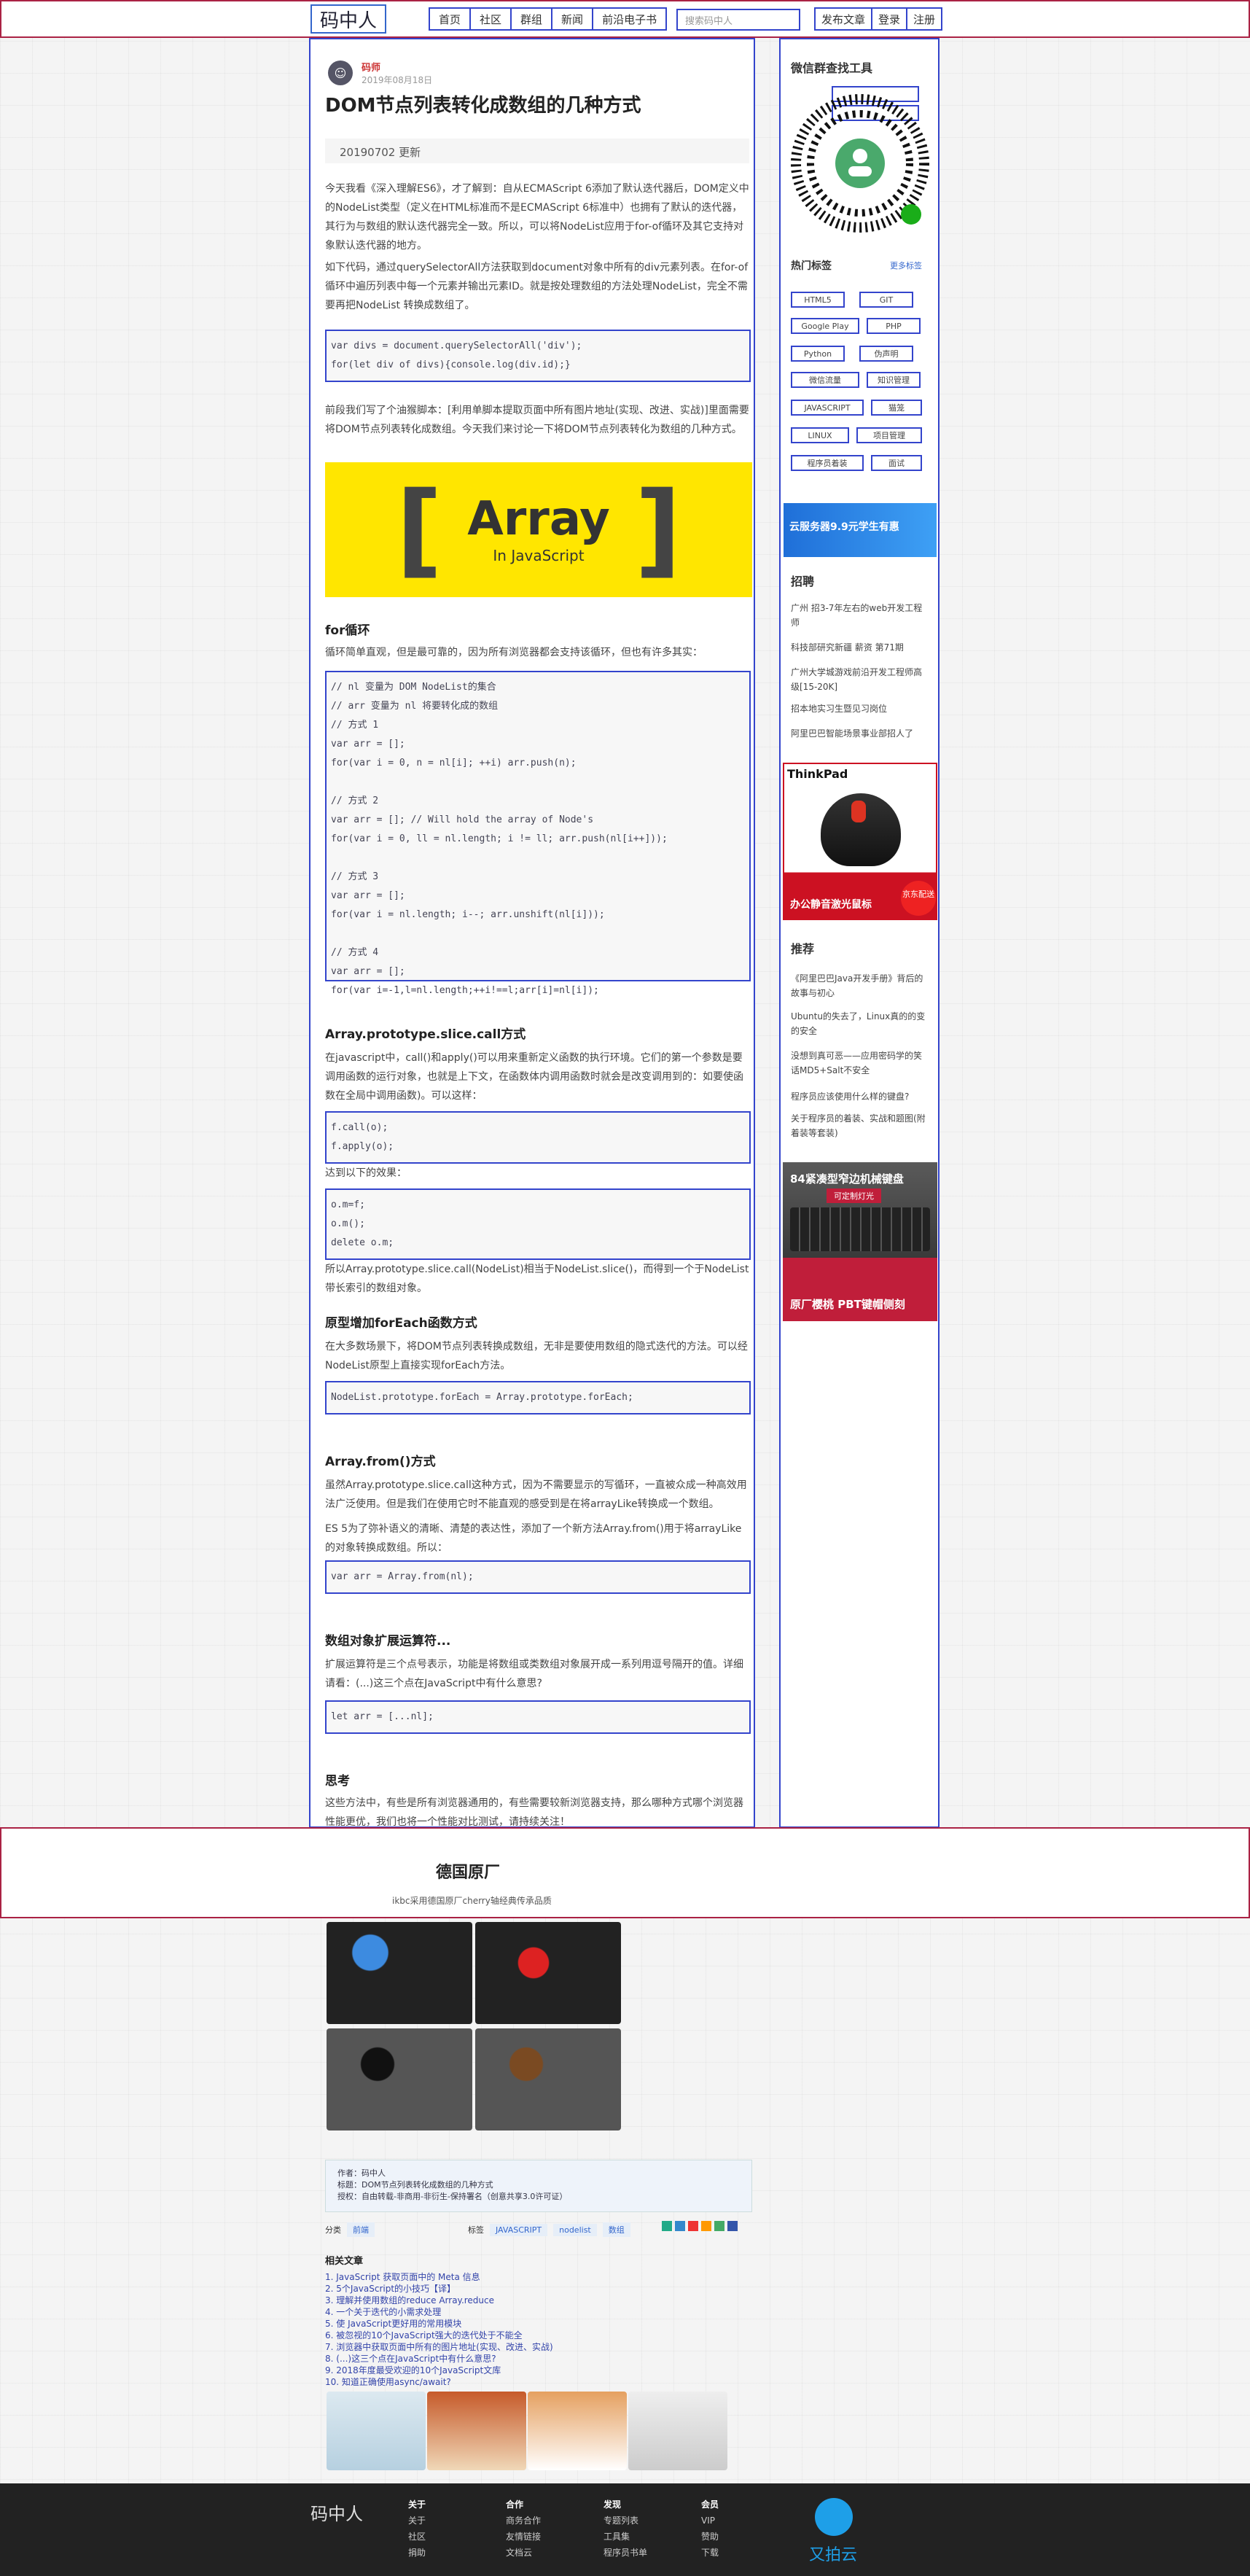 This screenshot has height=2576, width=1250. I want to click on related-link: 5. 使 JavaScript更好用的常用模块, so click(529, 2324).